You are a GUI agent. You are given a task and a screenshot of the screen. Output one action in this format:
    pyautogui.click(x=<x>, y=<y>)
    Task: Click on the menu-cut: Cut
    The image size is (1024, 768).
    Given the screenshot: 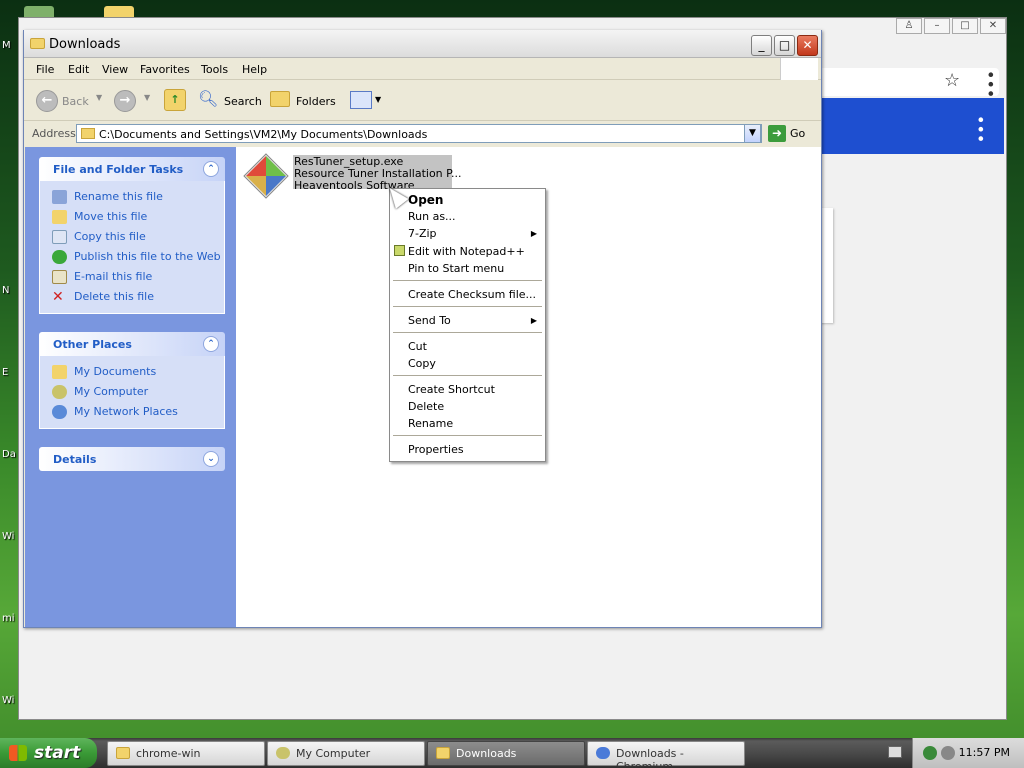 What is the action you would take?
    pyautogui.click(x=417, y=346)
    